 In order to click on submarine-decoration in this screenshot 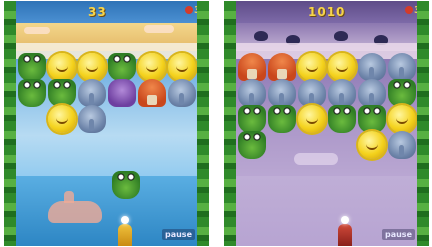, I will do `click(75, 207)`.